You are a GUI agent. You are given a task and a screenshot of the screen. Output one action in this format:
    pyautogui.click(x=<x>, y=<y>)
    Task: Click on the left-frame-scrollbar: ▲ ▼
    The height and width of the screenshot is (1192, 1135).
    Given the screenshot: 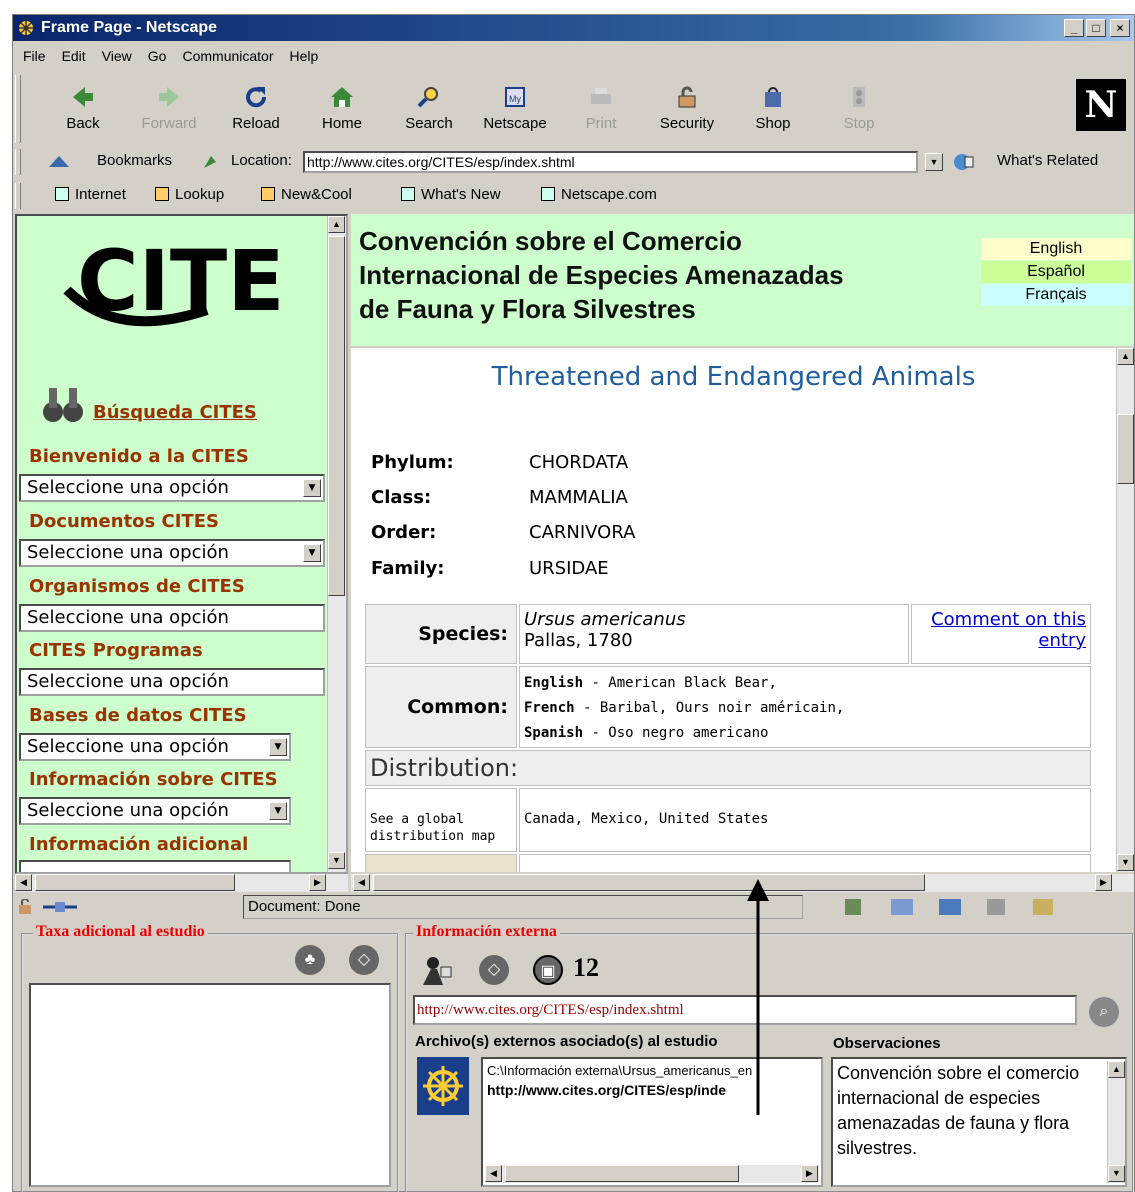 What is the action you would take?
    pyautogui.click(x=336, y=544)
    